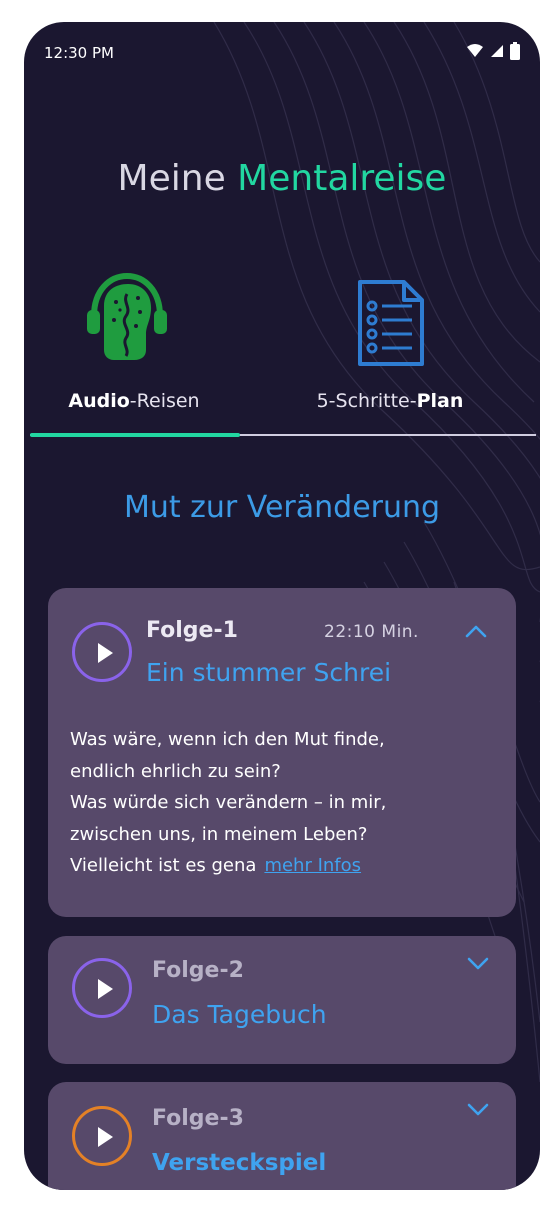 The height and width of the screenshot is (1212, 560). I want to click on status-bar: 12:30 PM, so click(282, 54).